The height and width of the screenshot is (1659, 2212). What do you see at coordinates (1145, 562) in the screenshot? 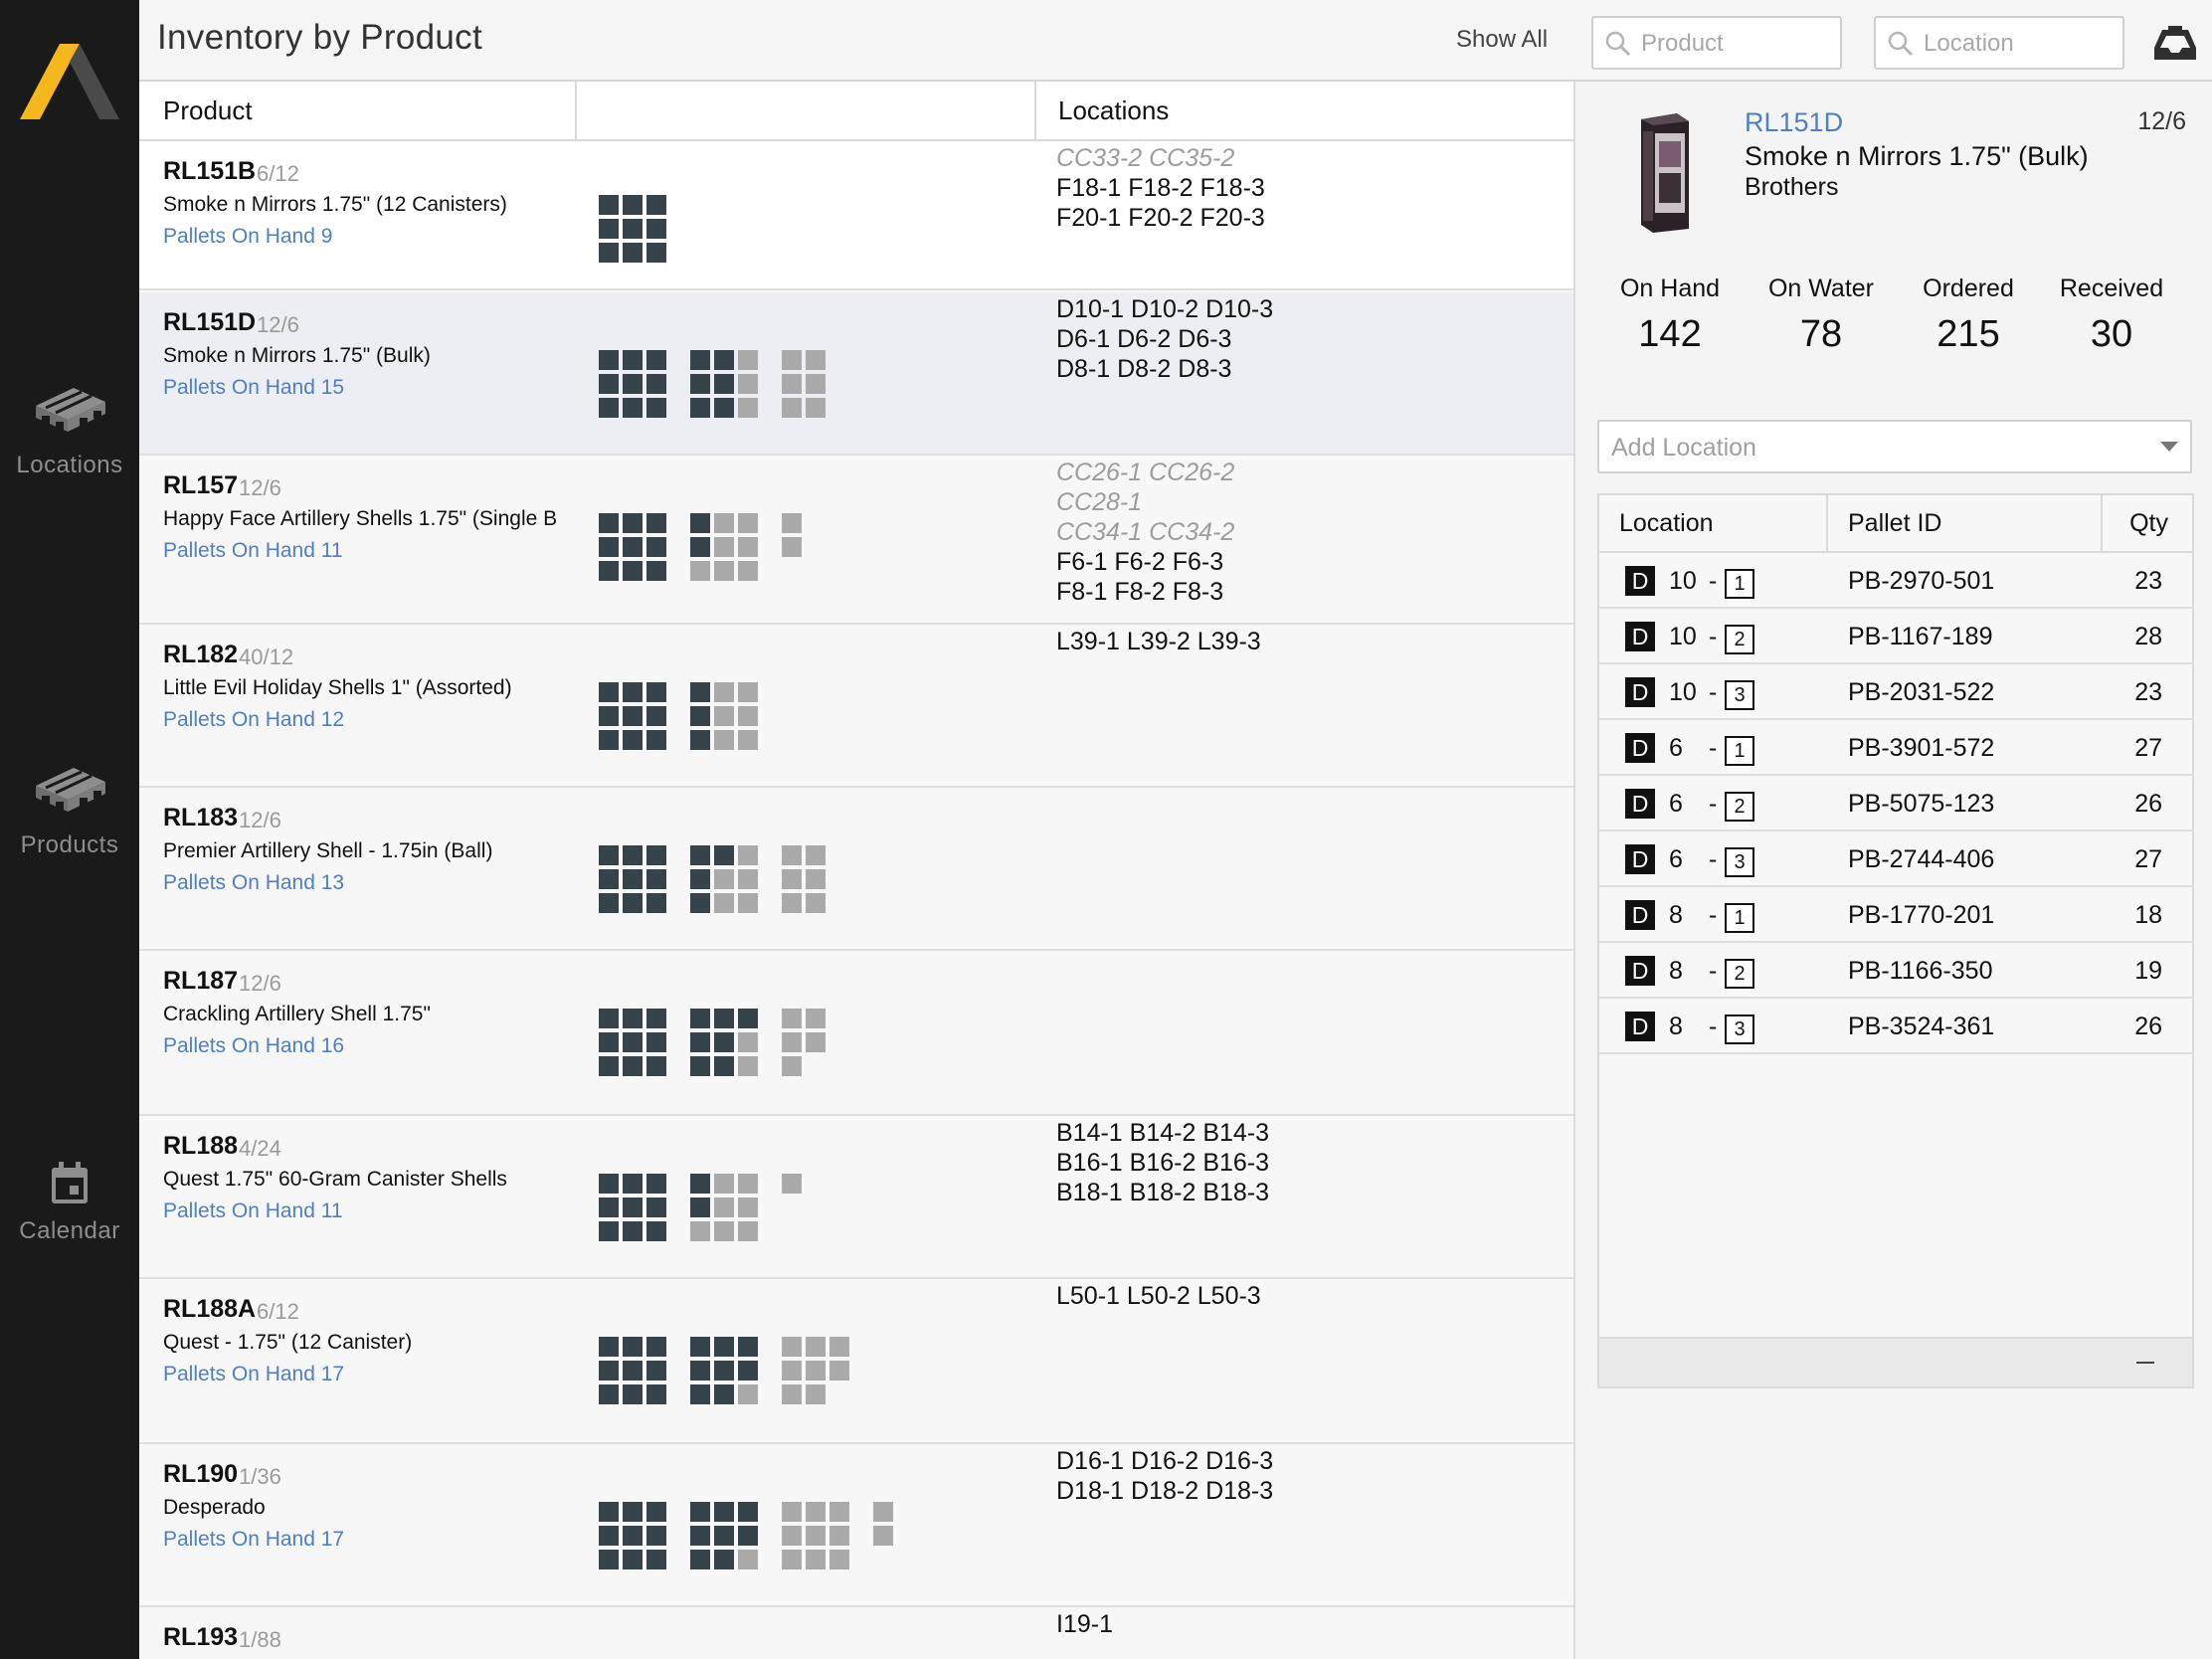
I see `location-line: F6-1 F6-2 F6-3` at bounding box center [1145, 562].